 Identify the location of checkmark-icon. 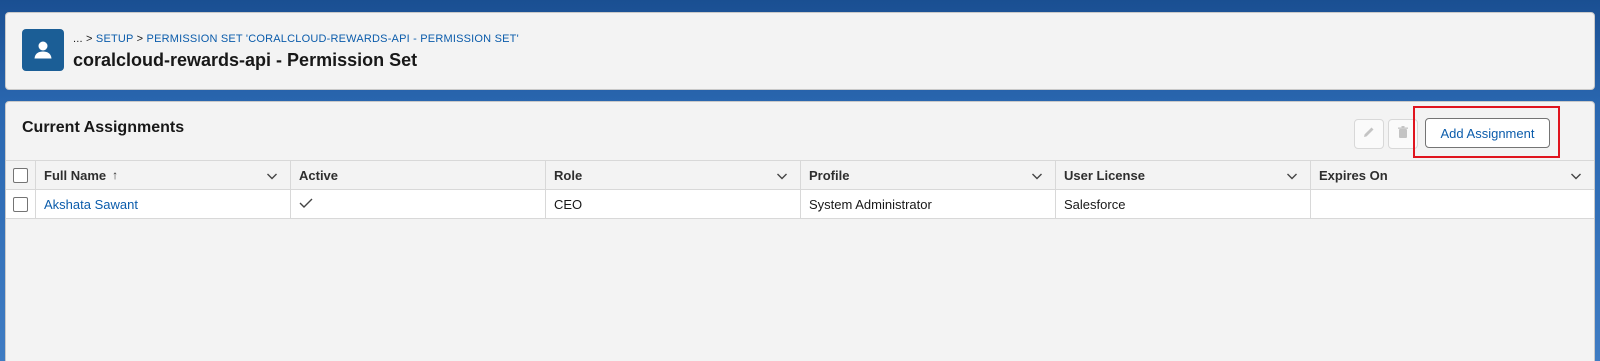
(306, 204).